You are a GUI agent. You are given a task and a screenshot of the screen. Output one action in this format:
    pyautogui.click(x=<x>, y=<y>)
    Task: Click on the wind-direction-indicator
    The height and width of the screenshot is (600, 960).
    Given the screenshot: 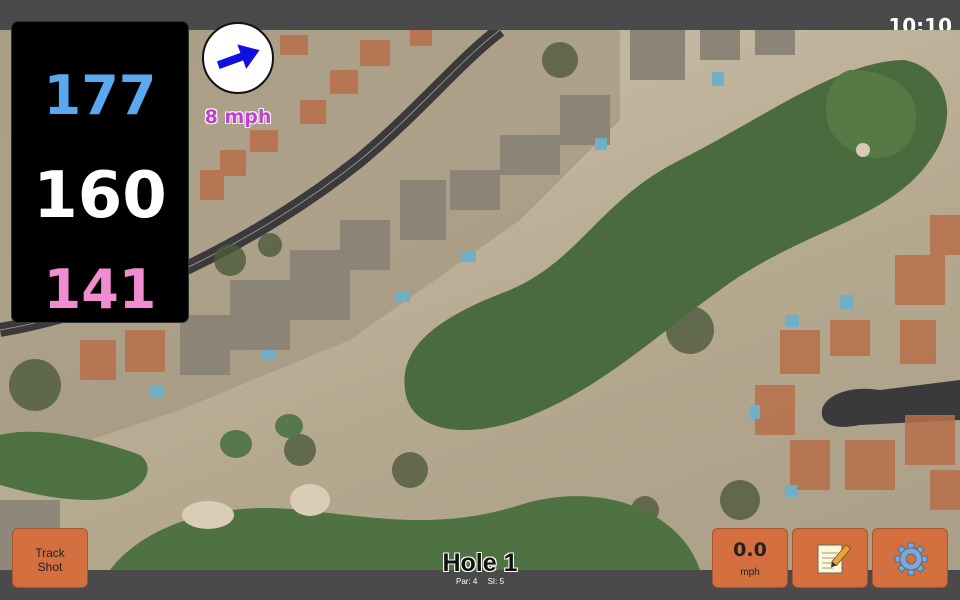 What is the action you would take?
    pyautogui.click(x=238, y=58)
    